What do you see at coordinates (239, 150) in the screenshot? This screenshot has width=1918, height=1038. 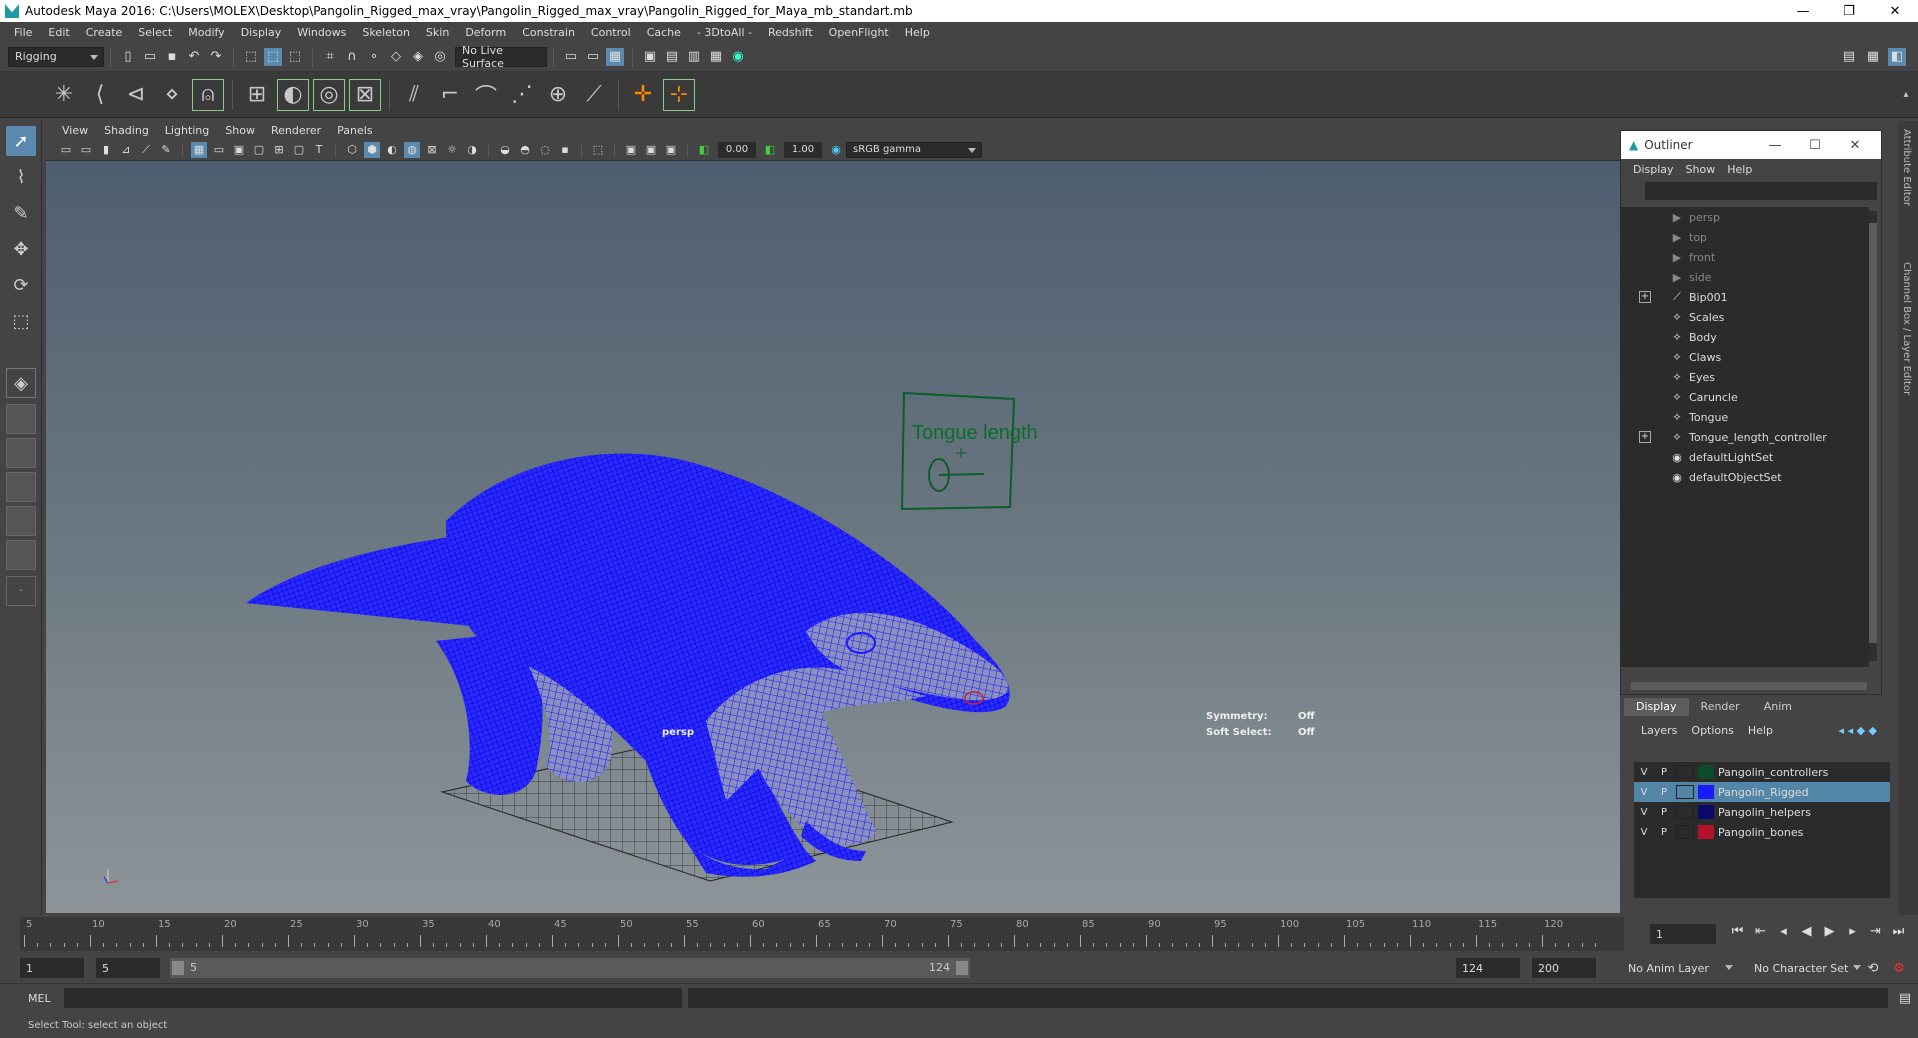 I see `resolution-gate-icon: ▣` at bounding box center [239, 150].